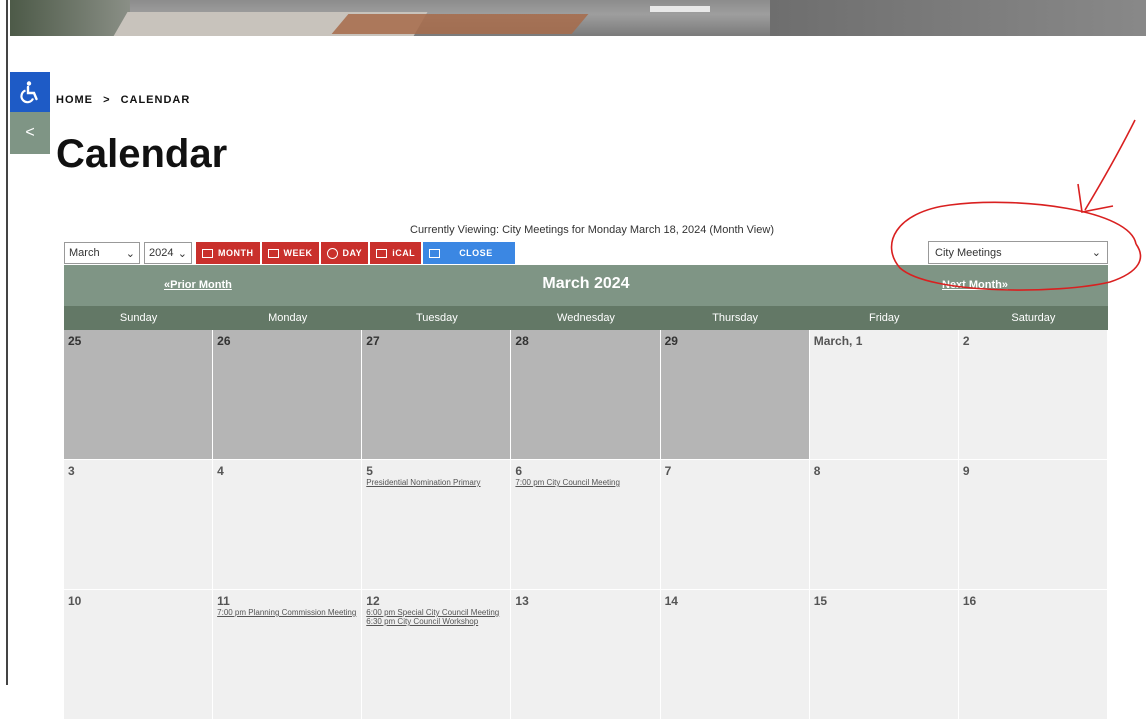  I want to click on calendar-event-link: 6:30 pm City Council Workshop, so click(436, 621).